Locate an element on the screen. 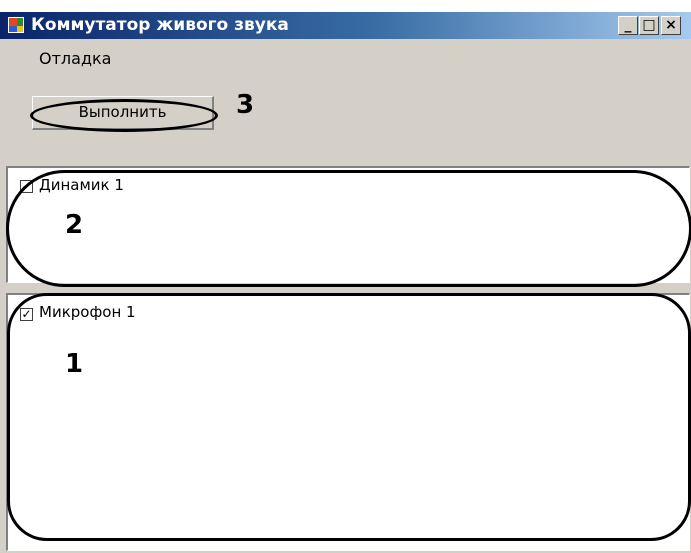 Image resolution: width=691 pixels, height=553 pixels. speaker-checkbox: ✓ is located at coordinates (26, 186).